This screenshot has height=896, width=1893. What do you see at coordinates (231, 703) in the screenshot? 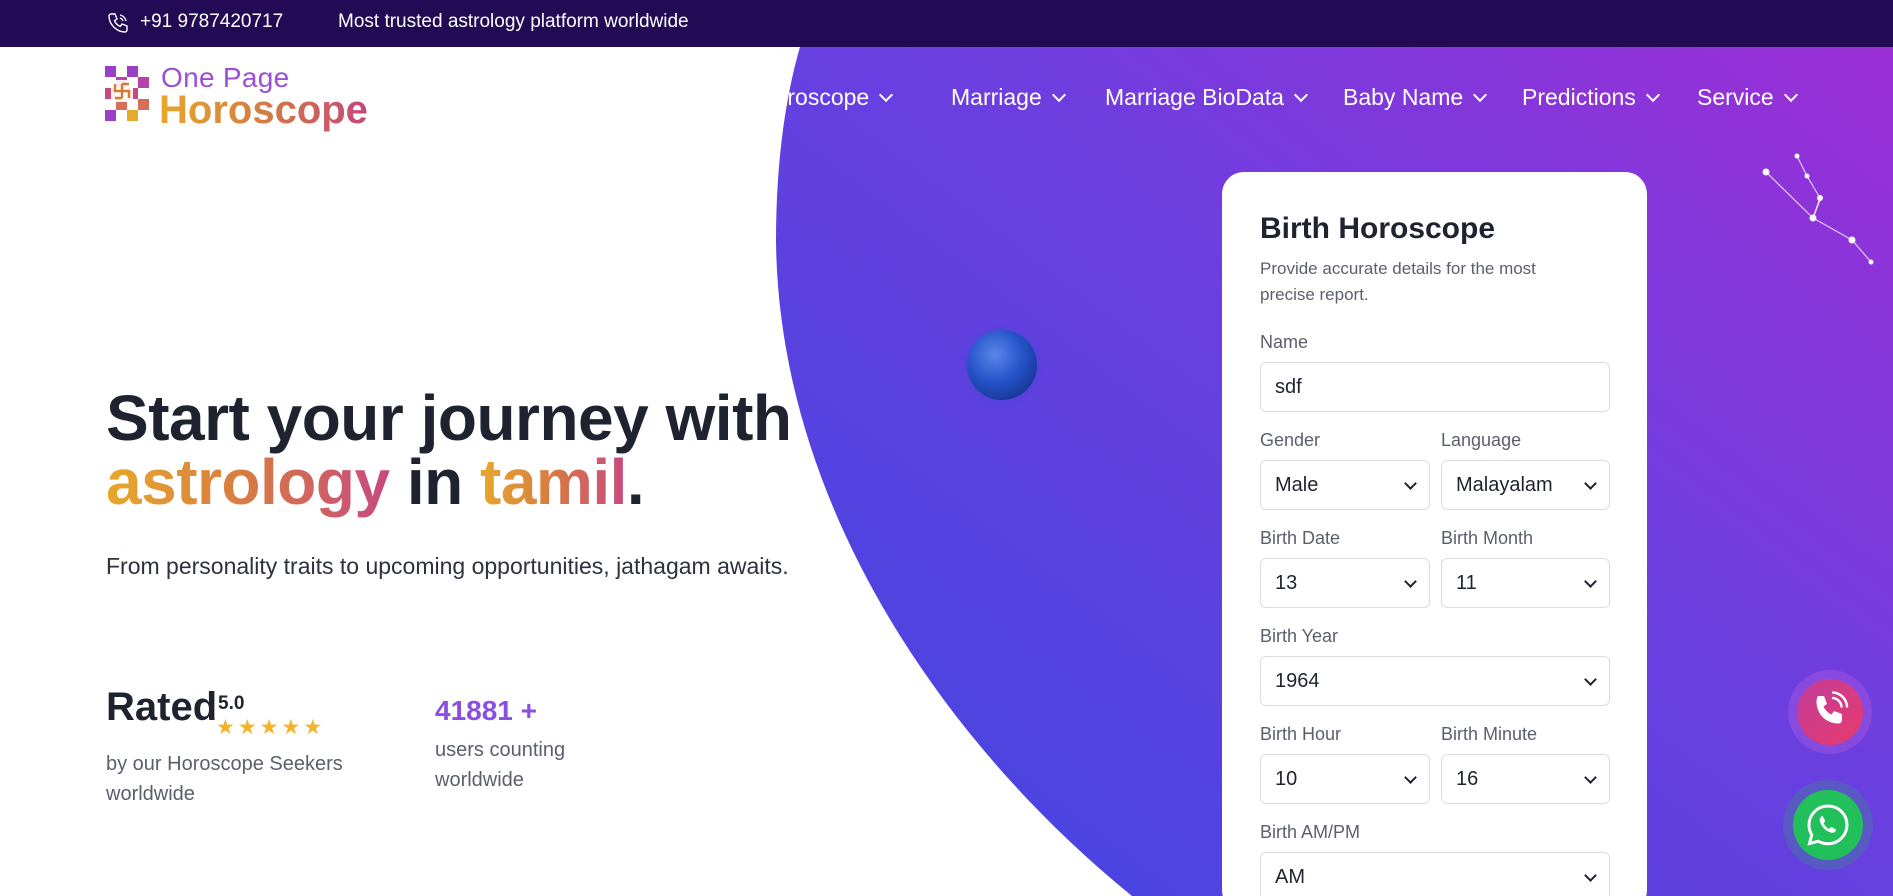
I see `rating-value: 5.0` at bounding box center [231, 703].